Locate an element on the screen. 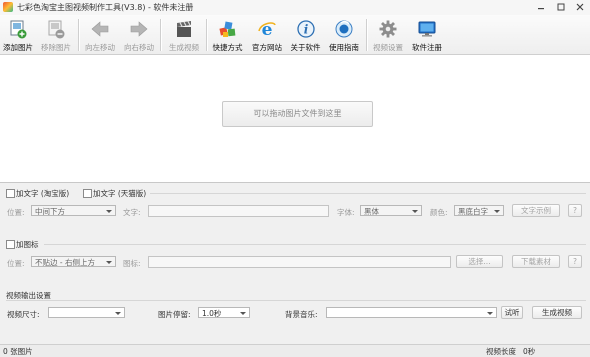 The image size is (590, 357). image-duration-select: 1.0秒 is located at coordinates (224, 312).